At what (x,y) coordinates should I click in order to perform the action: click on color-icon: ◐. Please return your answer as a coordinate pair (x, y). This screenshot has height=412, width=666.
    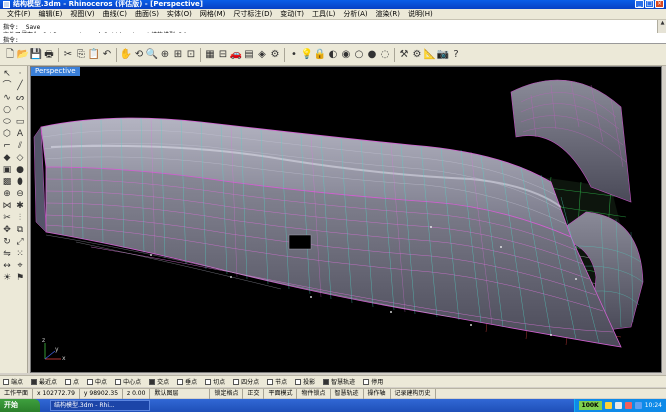
    Looking at the image, I should click on (333, 55).